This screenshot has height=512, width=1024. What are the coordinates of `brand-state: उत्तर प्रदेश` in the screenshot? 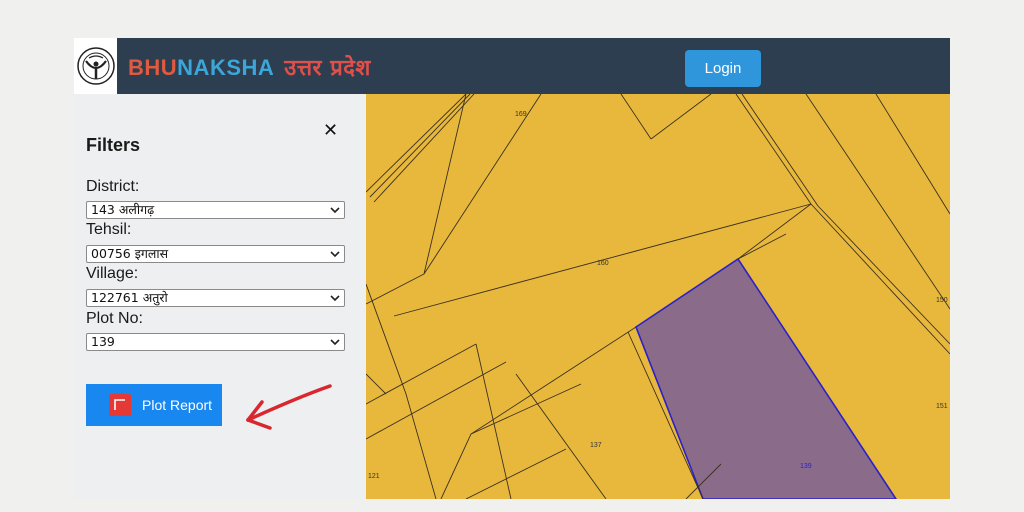 It's located at (327, 68).